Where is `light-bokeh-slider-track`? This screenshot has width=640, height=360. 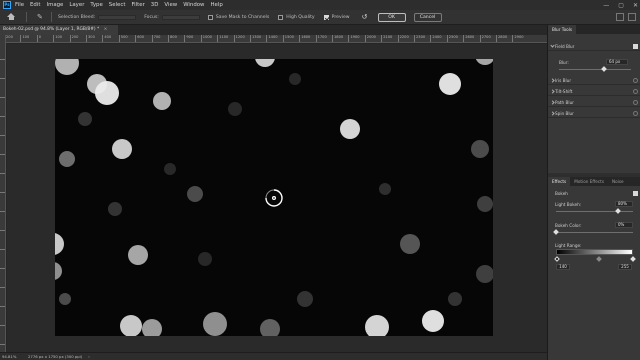
light-bokeh-slider-track is located at coordinates (594, 211).